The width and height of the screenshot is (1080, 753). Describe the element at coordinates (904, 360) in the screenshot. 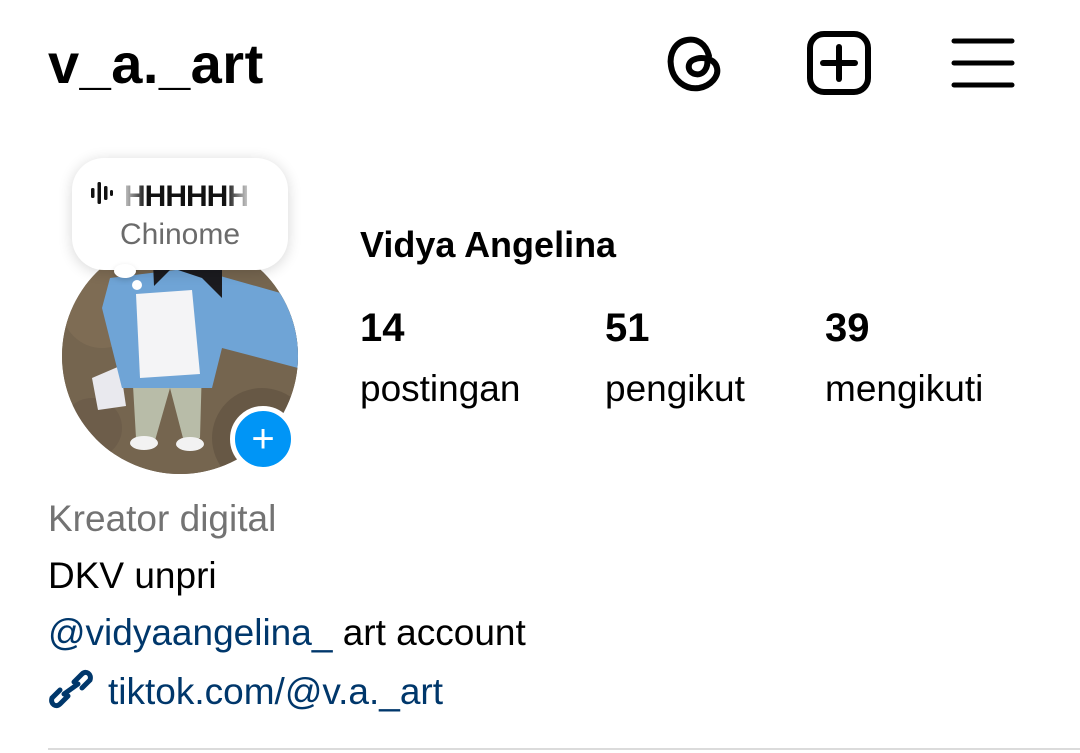

I see `stat-following: 39 mengikuti` at that location.